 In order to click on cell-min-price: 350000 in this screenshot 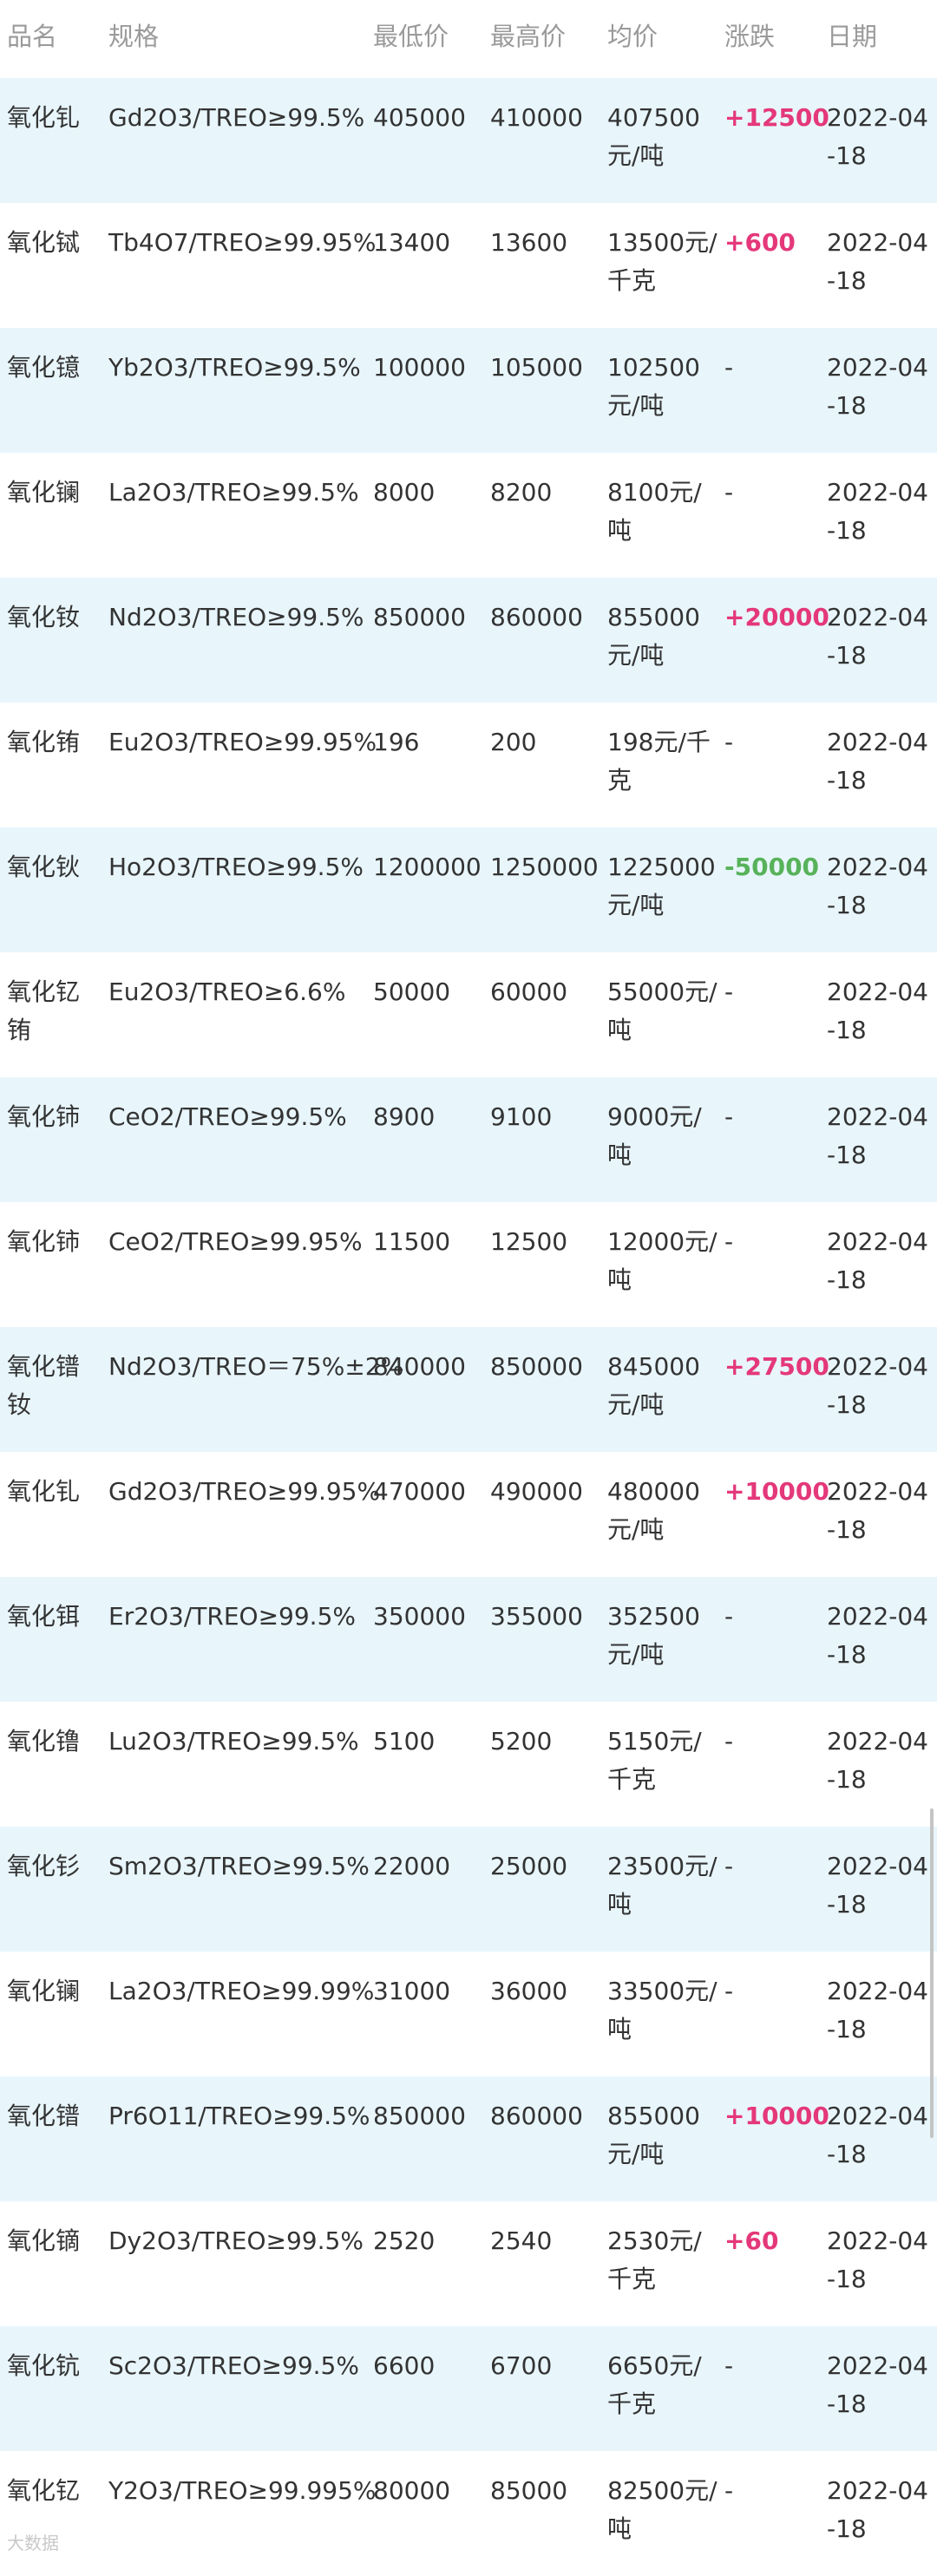, I will do `click(419, 1616)`.